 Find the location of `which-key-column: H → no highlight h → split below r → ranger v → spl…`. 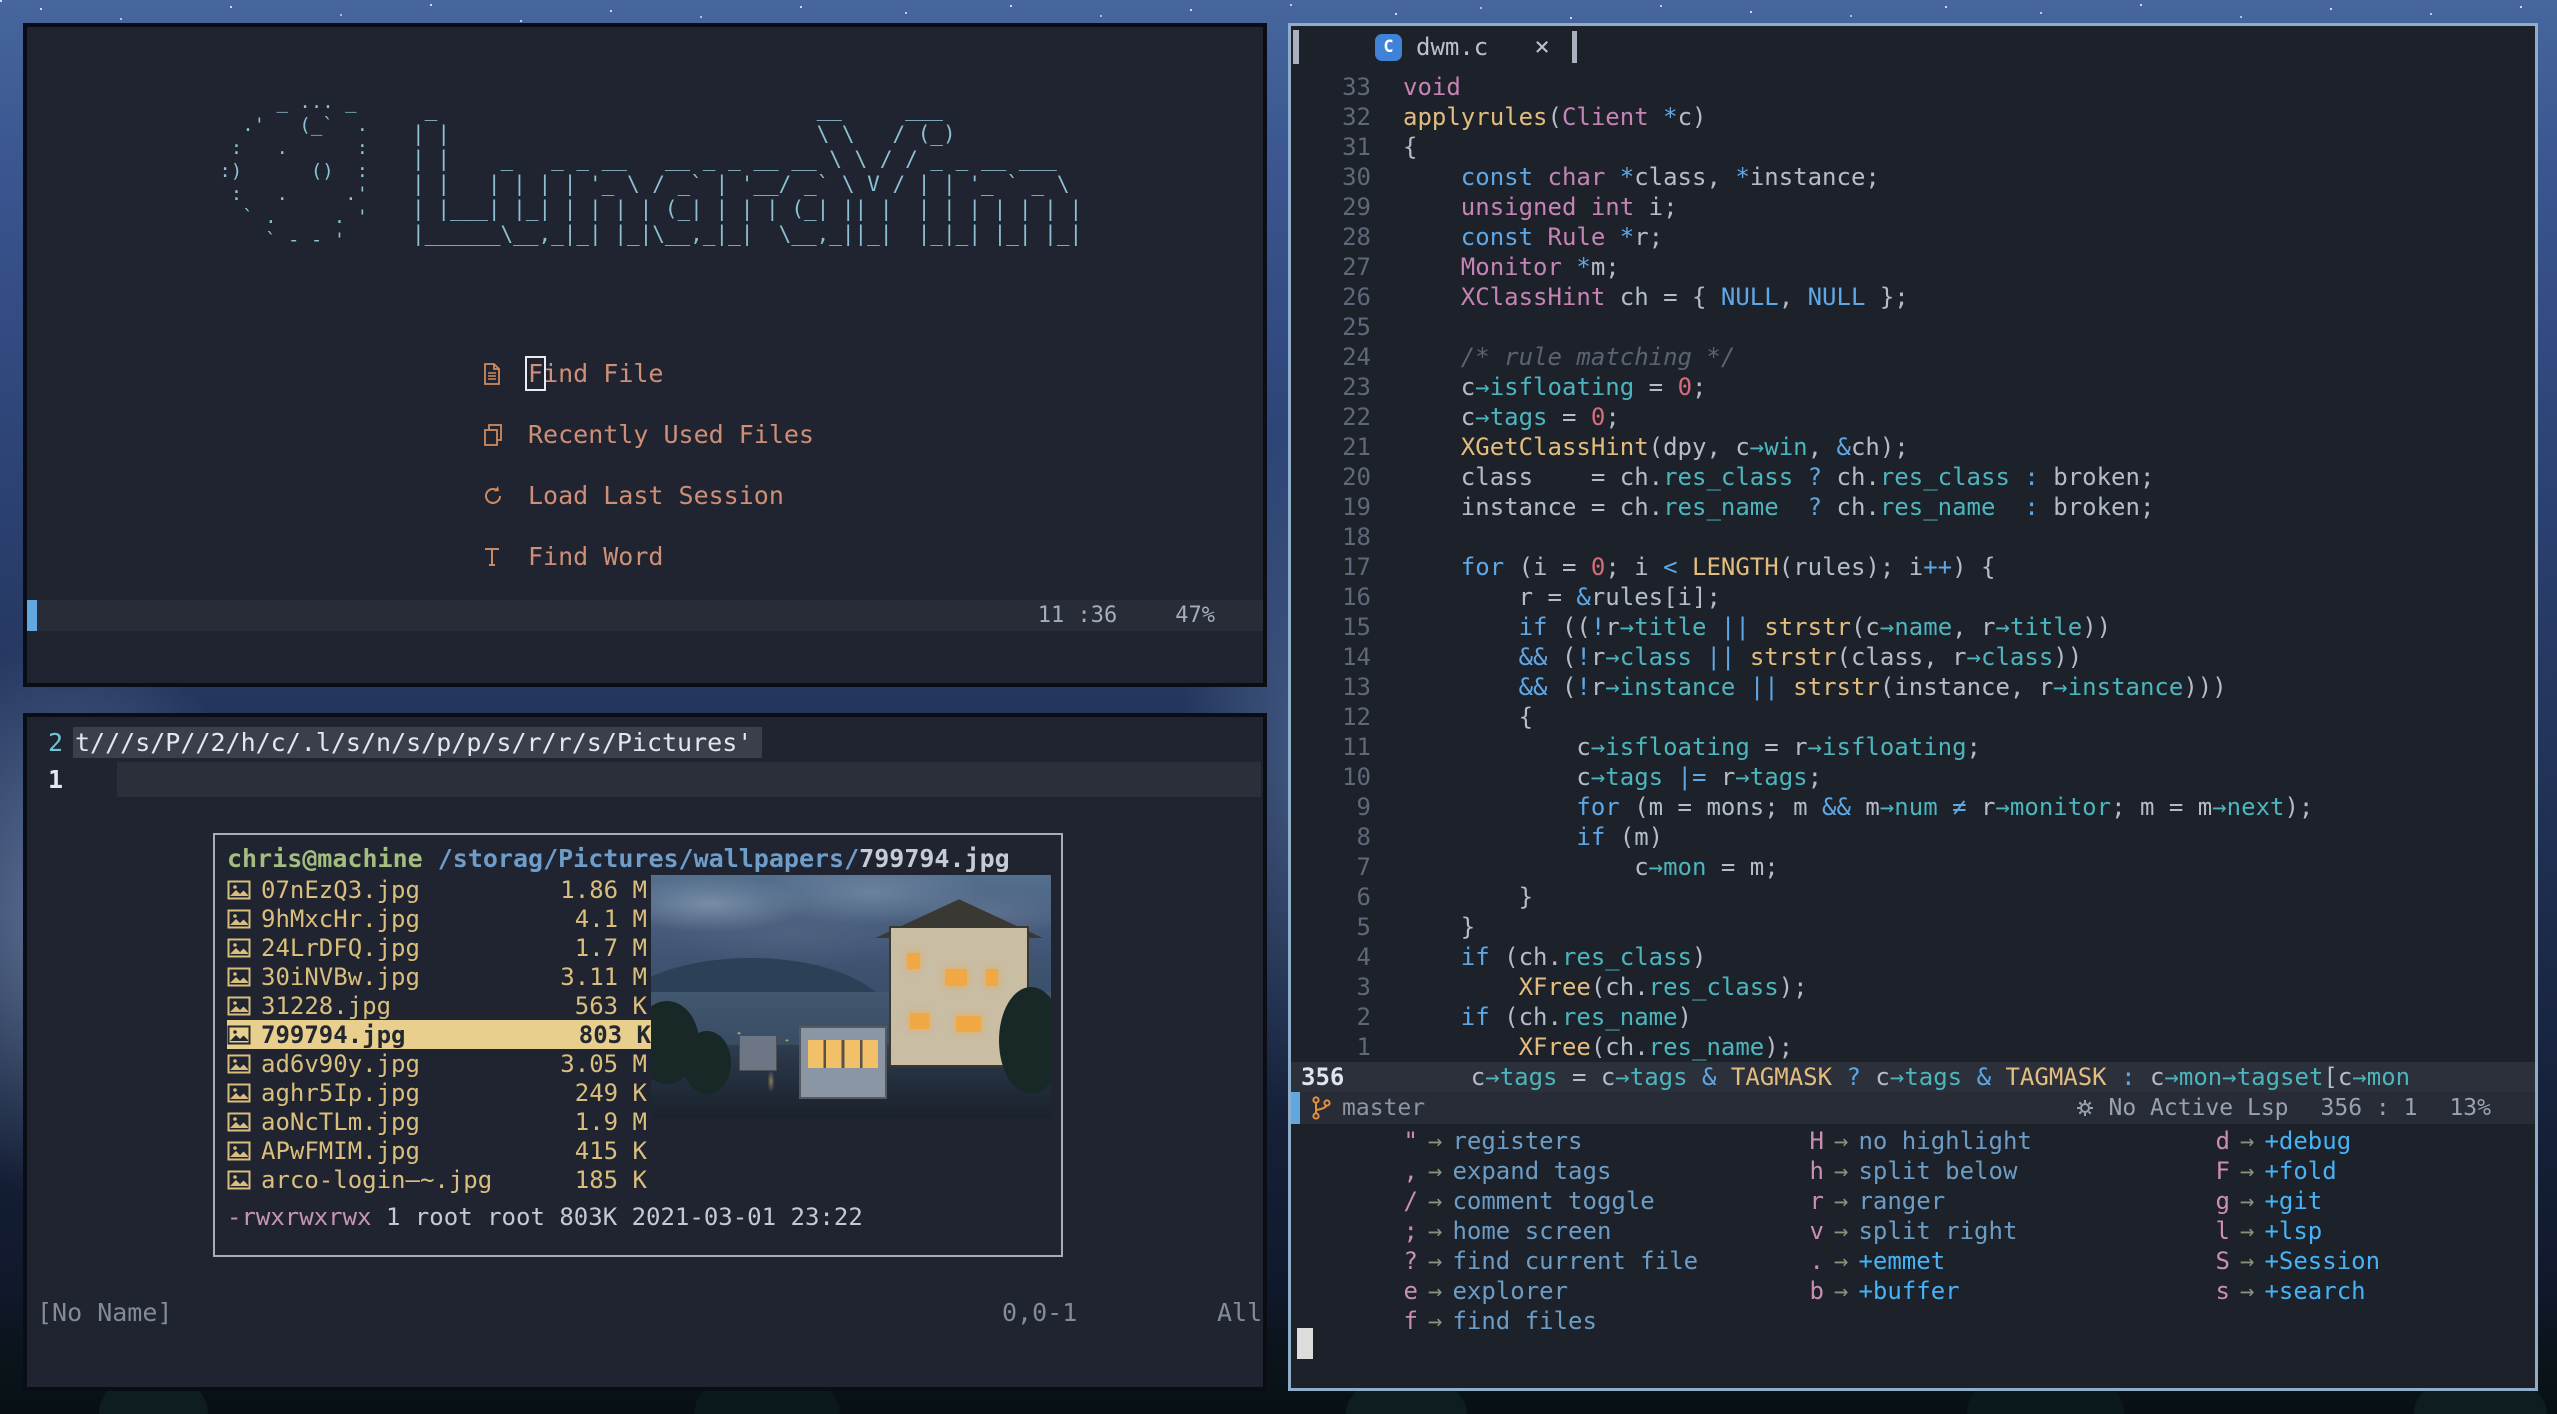

which-key-column: H → no highlight h → split below r → ranger v → spl… is located at coordinates (1920, 1216).